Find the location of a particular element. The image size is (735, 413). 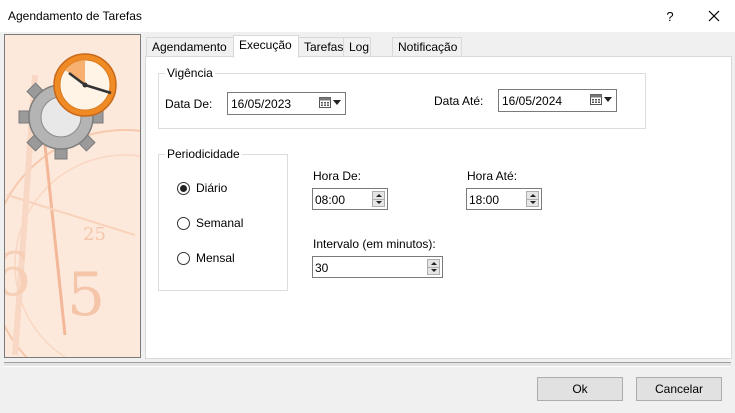

data-de-picker: 16/05/2023 is located at coordinates (286, 103).